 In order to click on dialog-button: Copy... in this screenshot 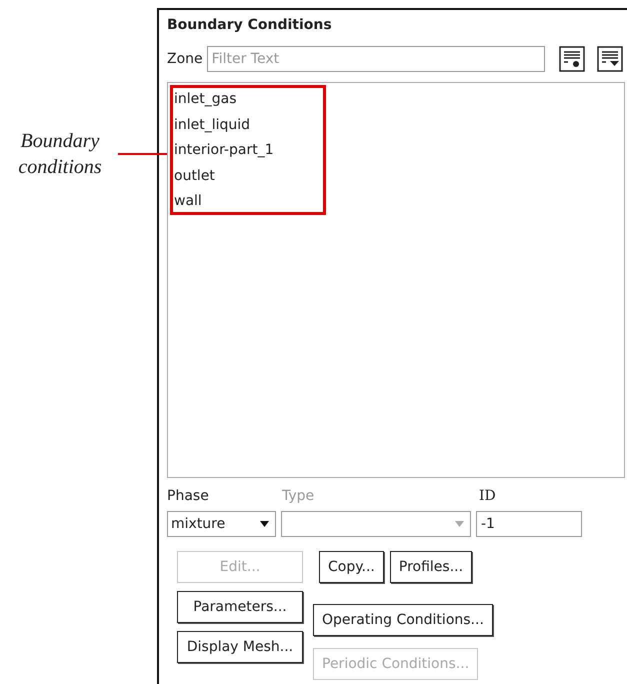, I will do `click(351, 567)`.